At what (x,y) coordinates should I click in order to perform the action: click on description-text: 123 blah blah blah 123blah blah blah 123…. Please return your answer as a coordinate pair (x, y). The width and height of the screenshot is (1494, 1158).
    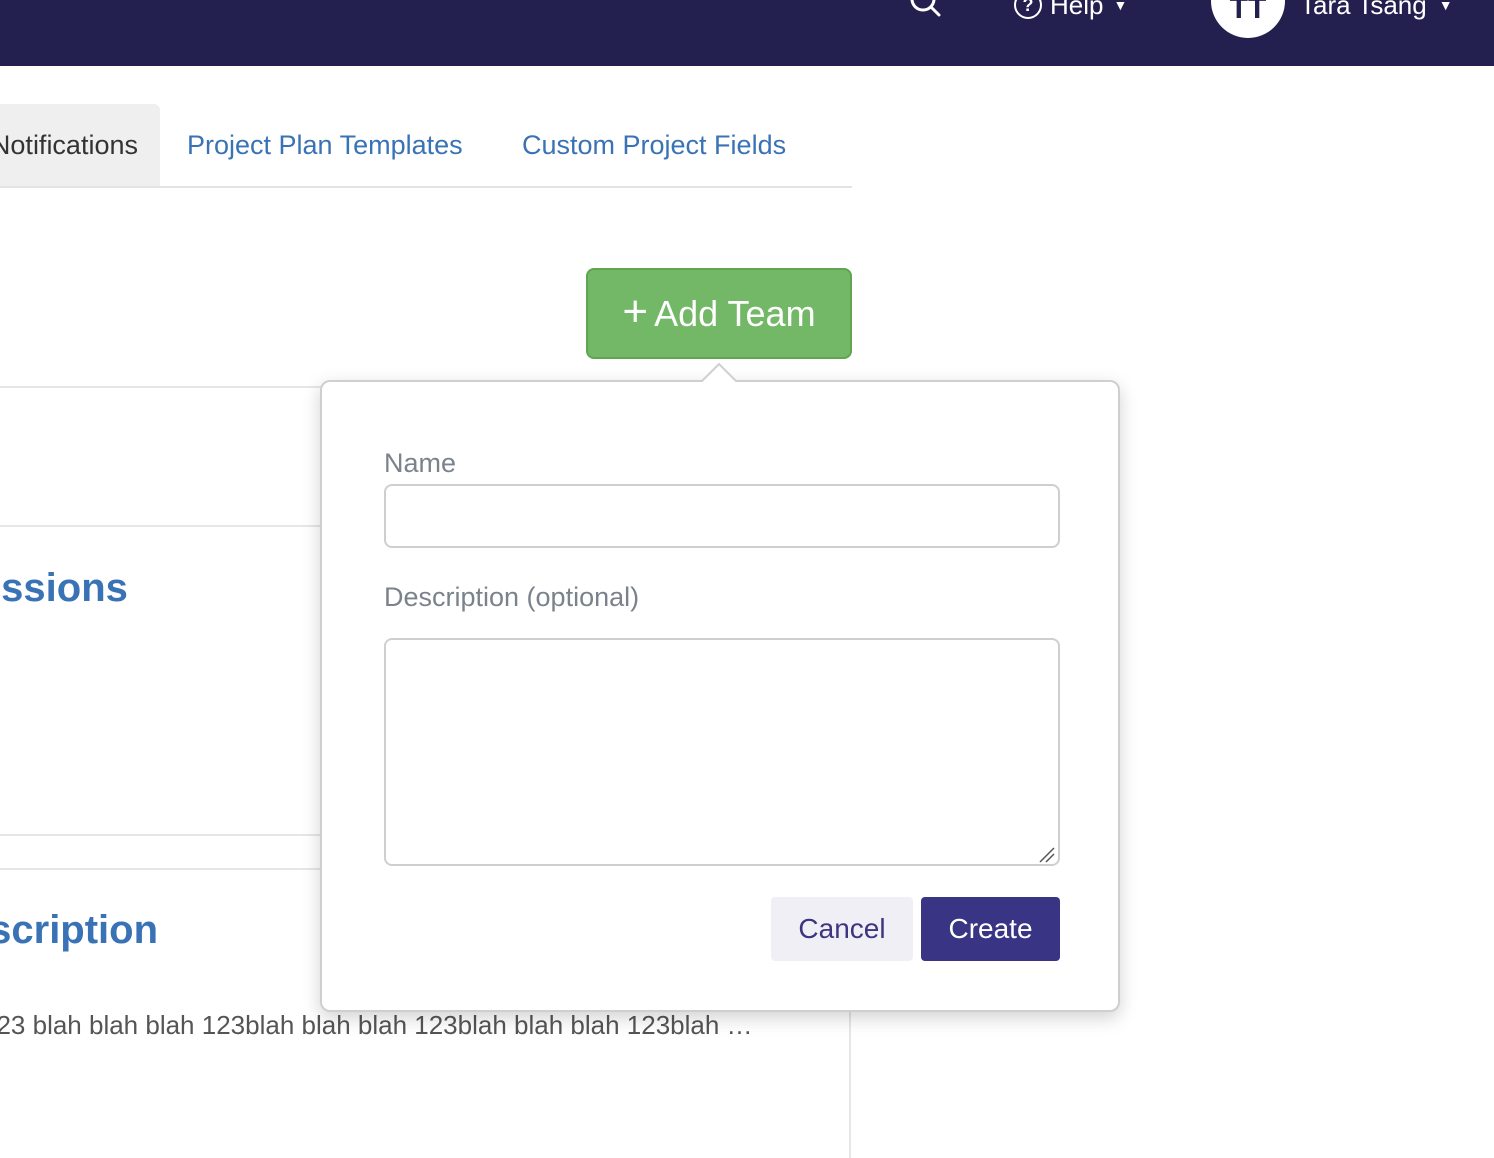
    Looking at the image, I should click on (376, 1025).